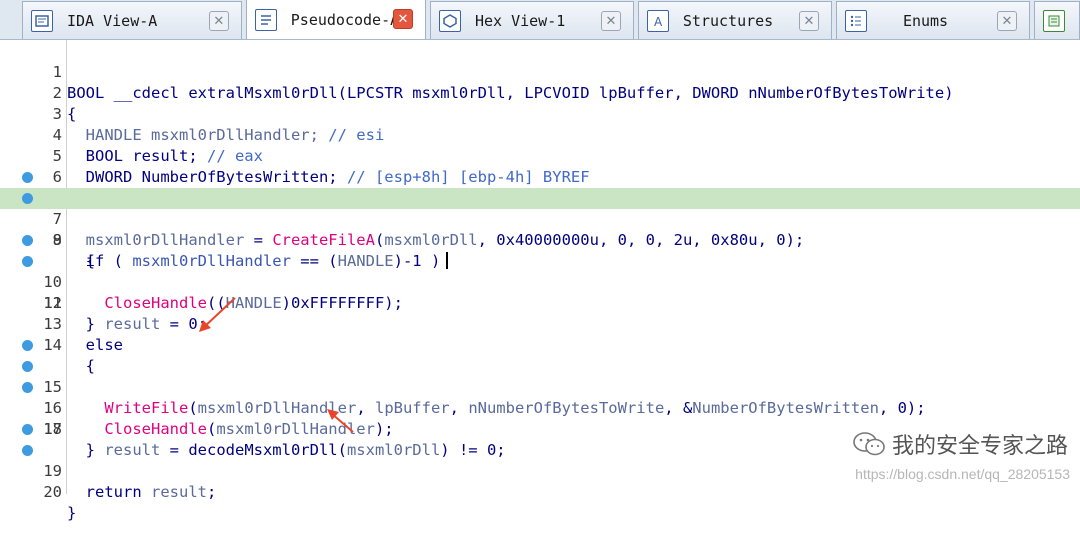 The width and height of the screenshot is (1080, 545). I want to click on tab-label: IDA View-A, so click(112, 20).